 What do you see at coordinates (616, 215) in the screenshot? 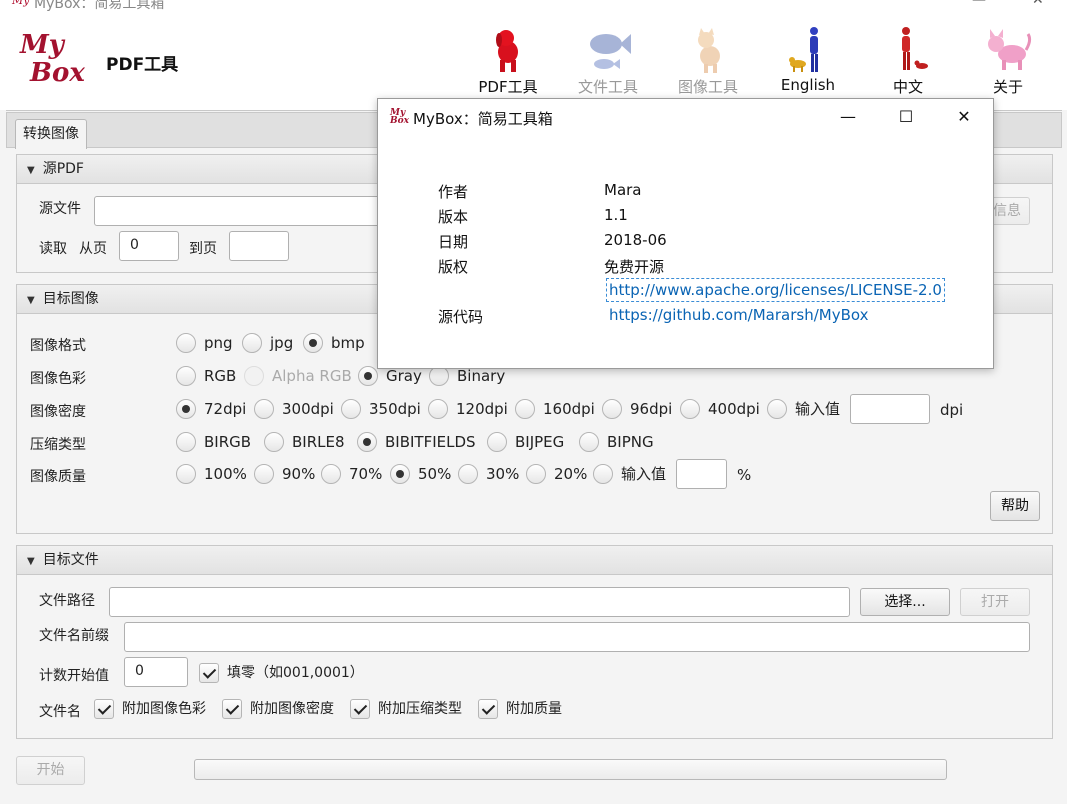
I see `version-value: 1.1` at bounding box center [616, 215].